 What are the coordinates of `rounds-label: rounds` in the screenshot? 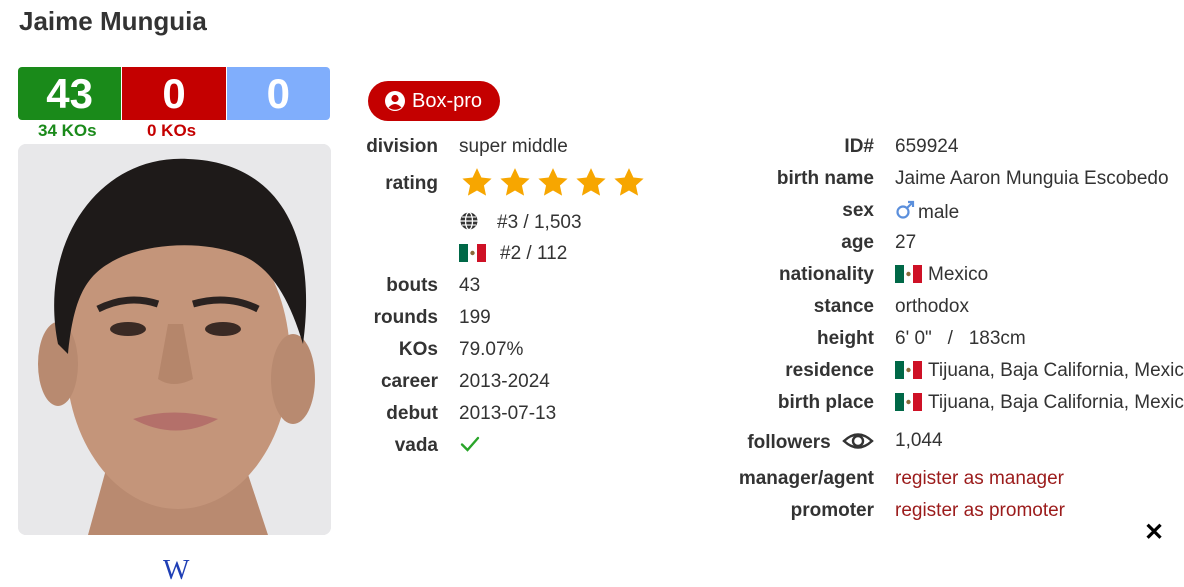 It's located at (405, 317).